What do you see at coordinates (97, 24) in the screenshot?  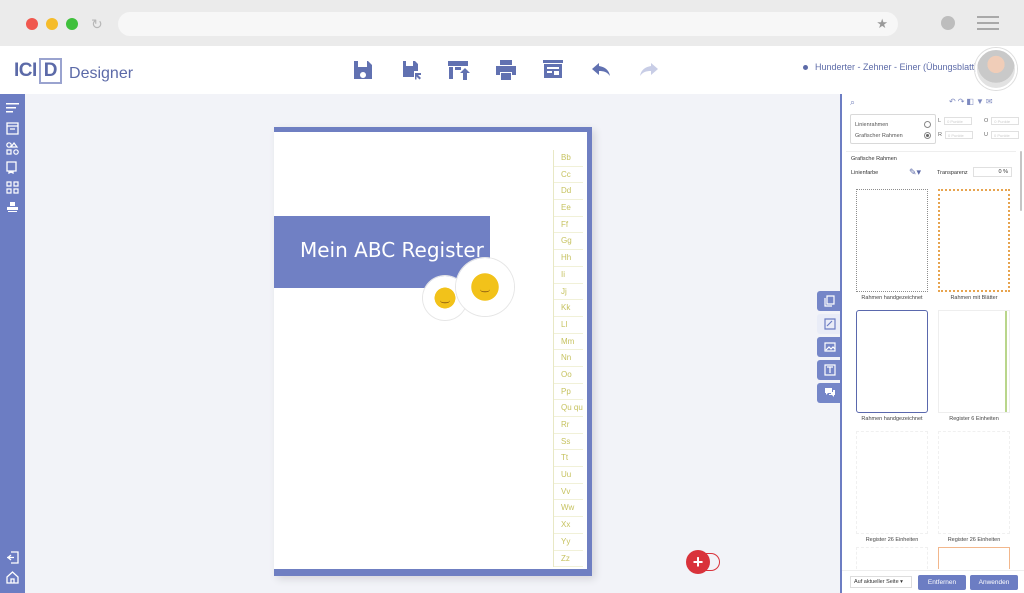 I see `reload-icon: ↻` at bounding box center [97, 24].